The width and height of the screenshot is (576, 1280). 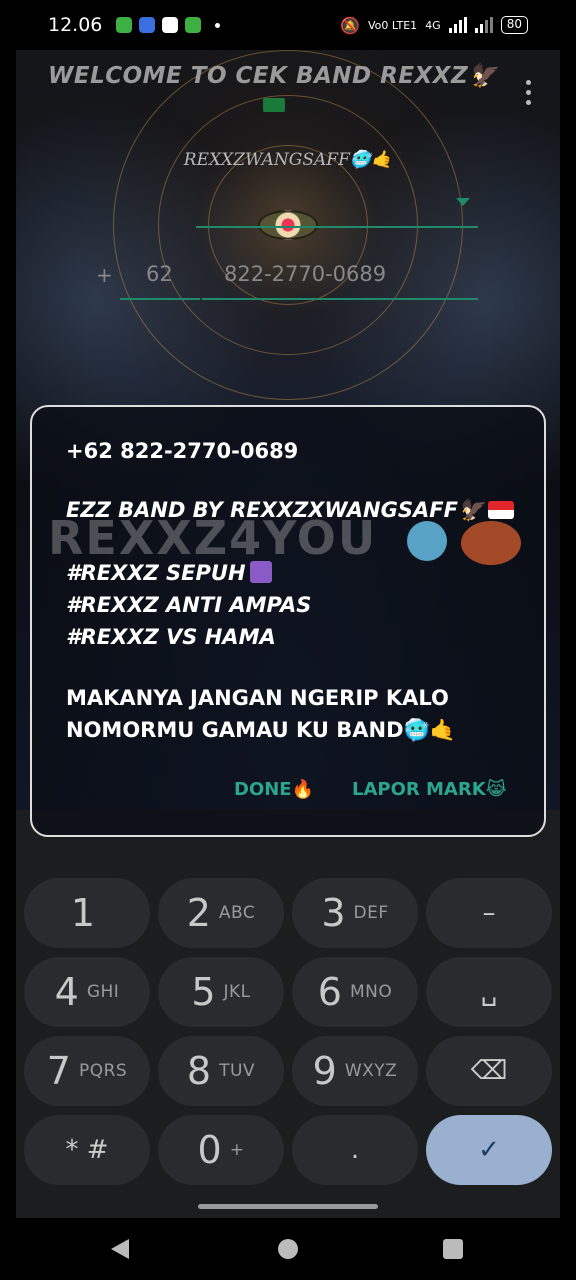 What do you see at coordinates (288, 1206) in the screenshot?
I see `keyboard-gesture-handle` at bounding box center [288, 1206].